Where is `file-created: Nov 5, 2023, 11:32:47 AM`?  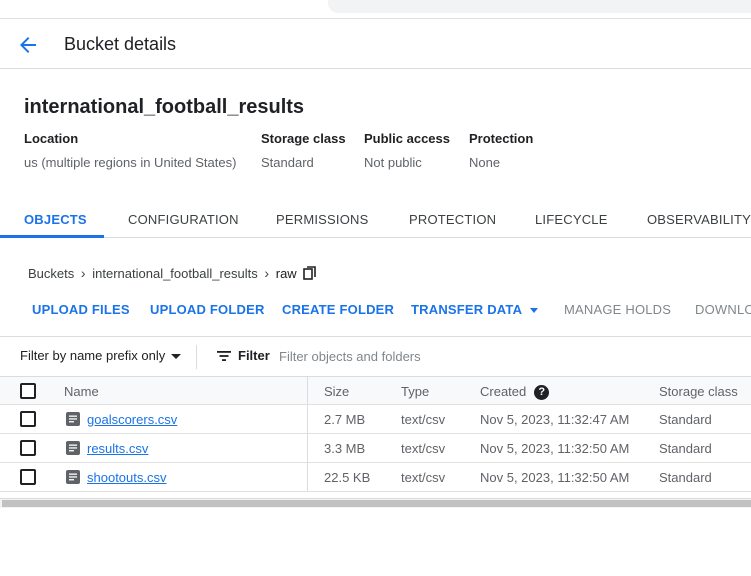 file-created: Nov 5, 2023, 11:32:47 AM is located at coordinates (555, 419).